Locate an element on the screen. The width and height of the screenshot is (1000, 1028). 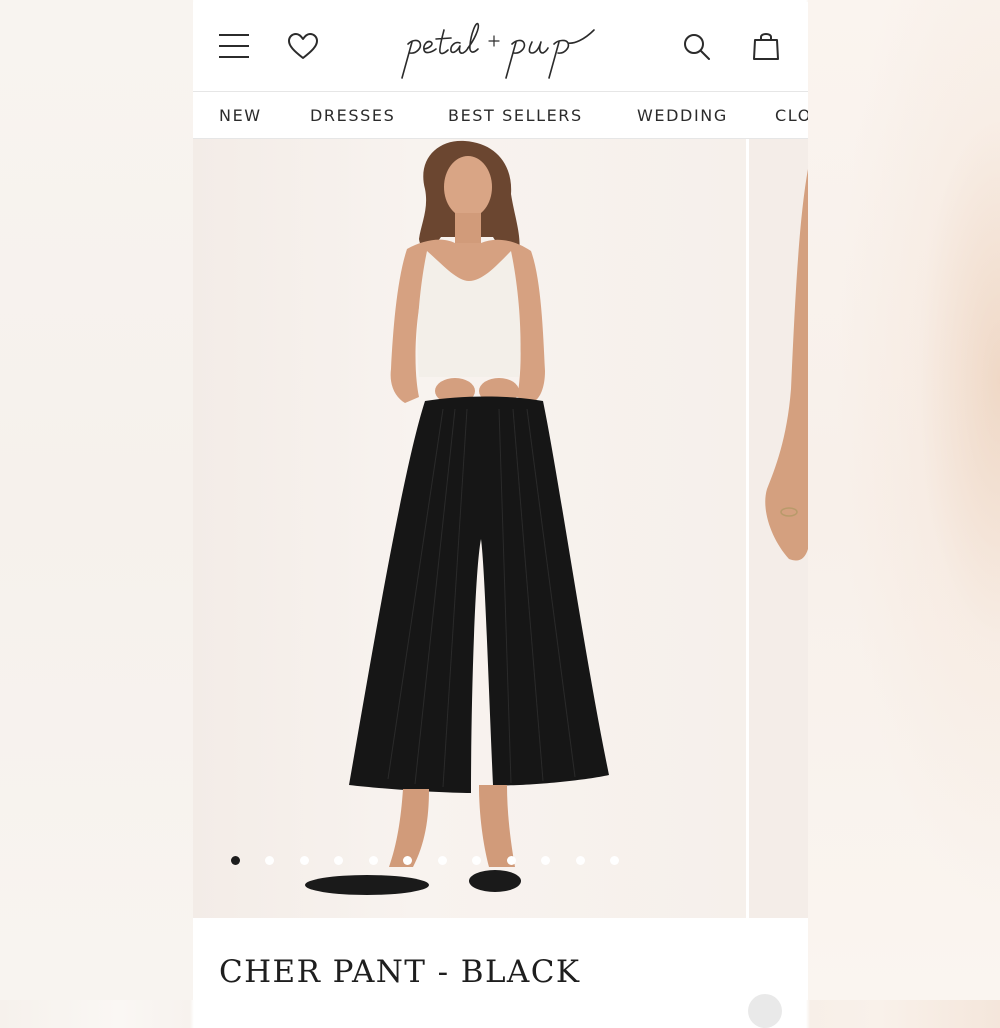
nav-item-wedding: WEDDING is located at coordinates (682, 115).